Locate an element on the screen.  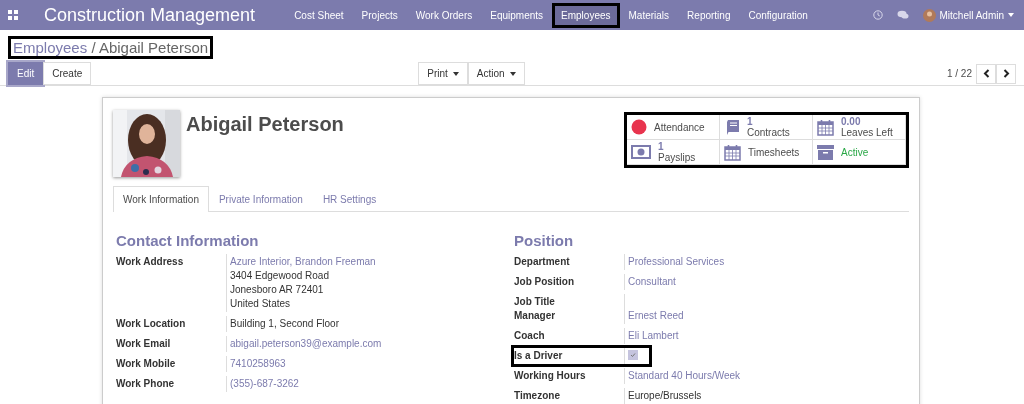
tab: Private Information is located at coordinates (260, 199).